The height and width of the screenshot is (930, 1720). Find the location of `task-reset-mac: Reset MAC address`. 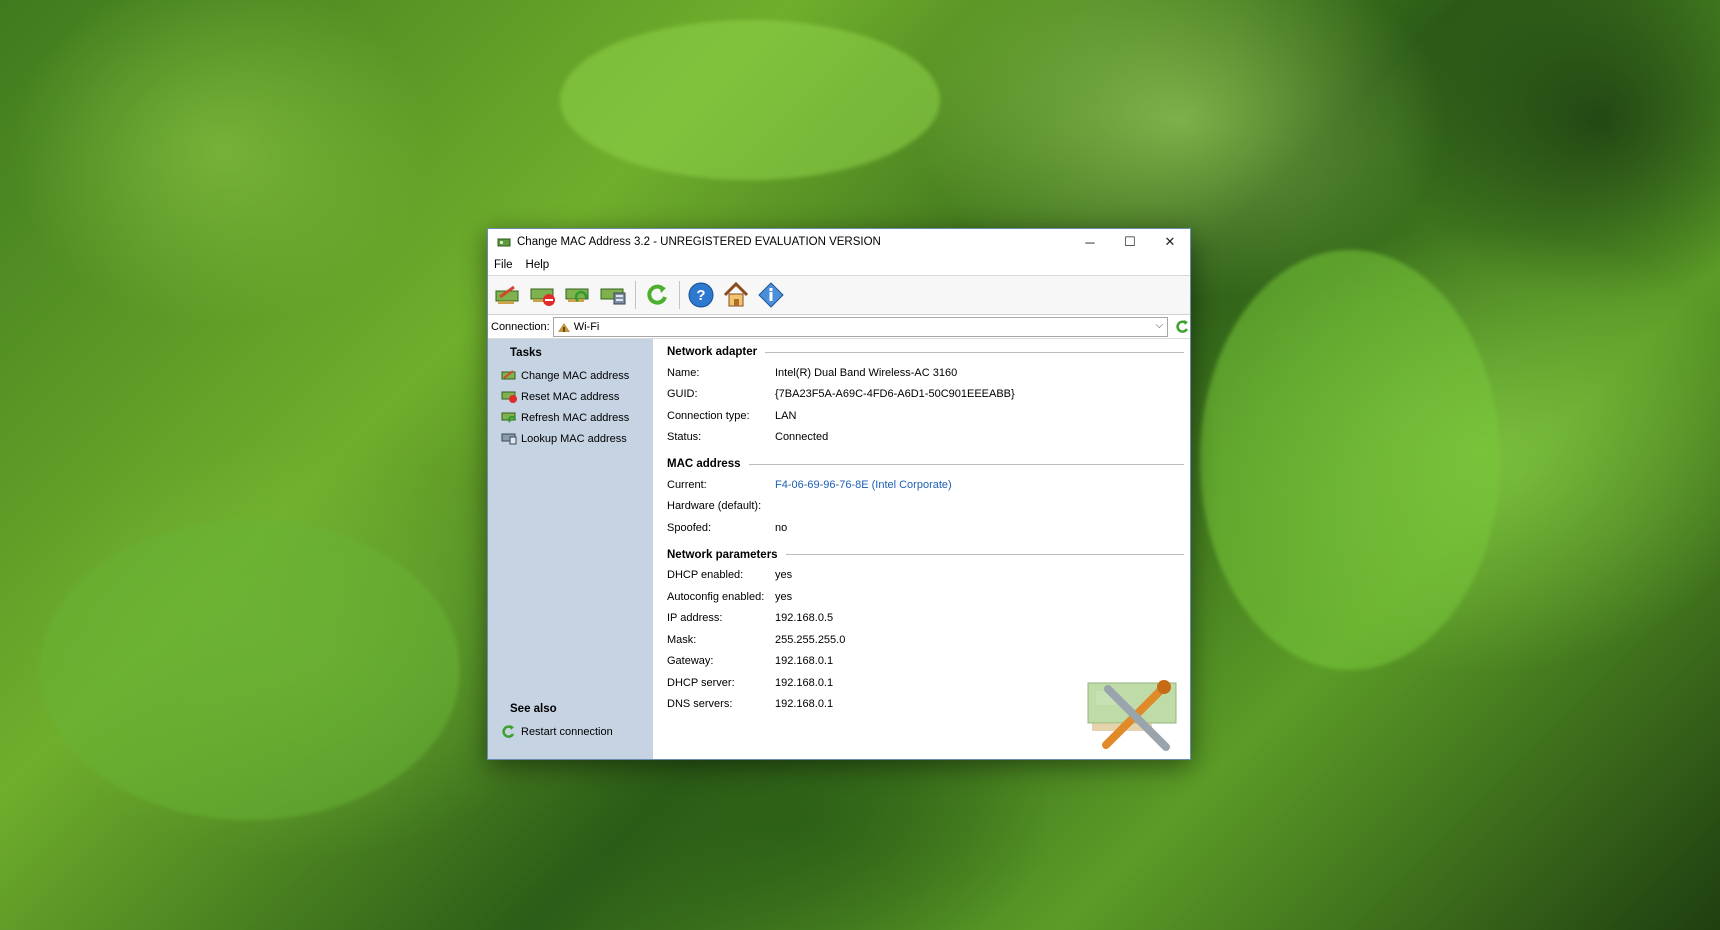

task-reset-mac: Reset MAC address is located at coordinates (570, 396).